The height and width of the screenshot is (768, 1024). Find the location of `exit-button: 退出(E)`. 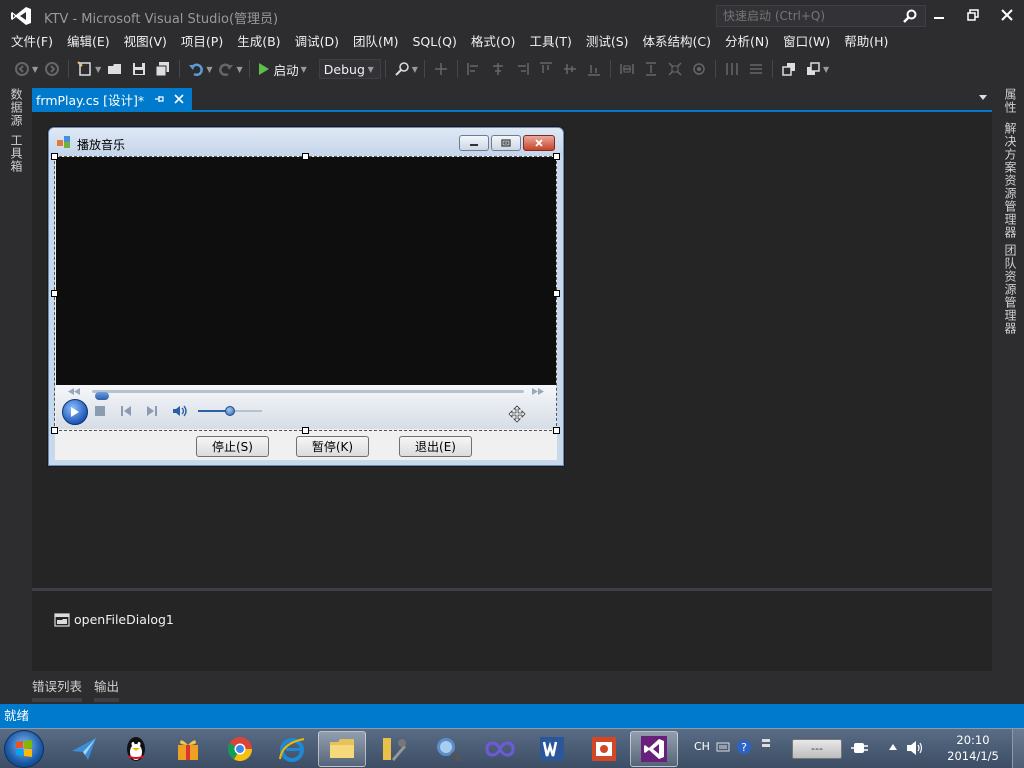

exit-button: 退出(E) is located at coordinates (435, 446).